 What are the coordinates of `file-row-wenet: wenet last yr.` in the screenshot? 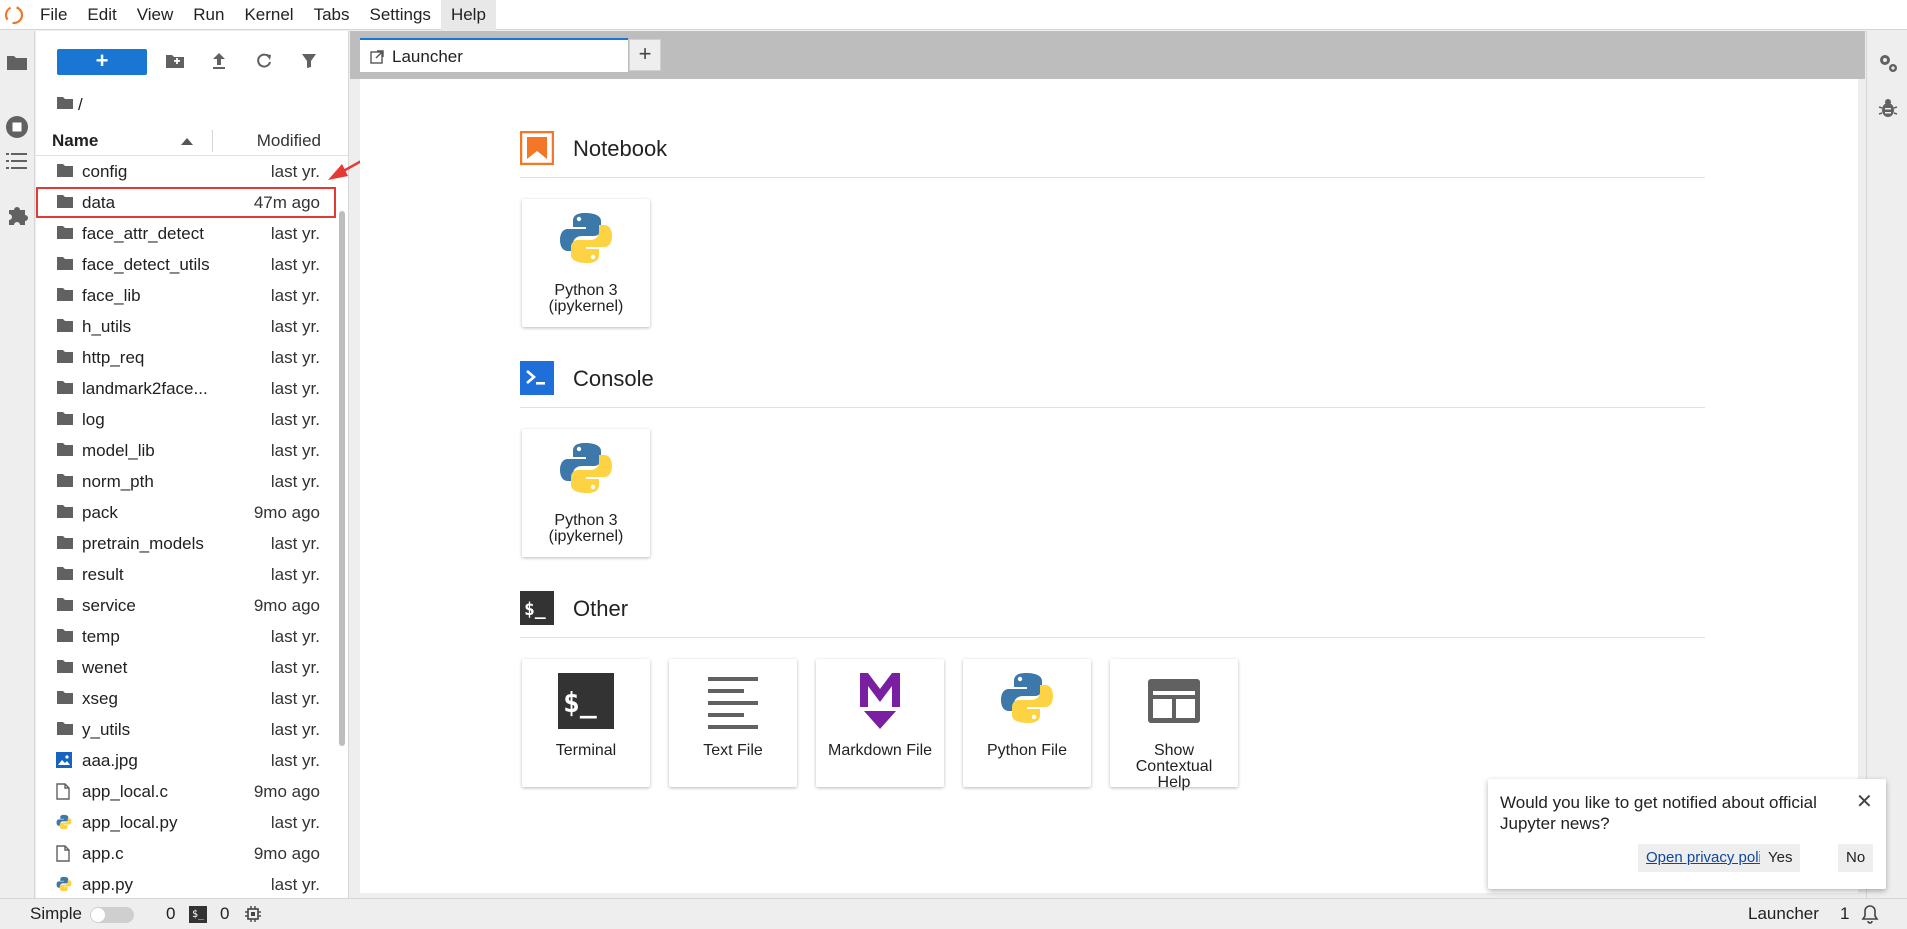 It's located at (186, 667).